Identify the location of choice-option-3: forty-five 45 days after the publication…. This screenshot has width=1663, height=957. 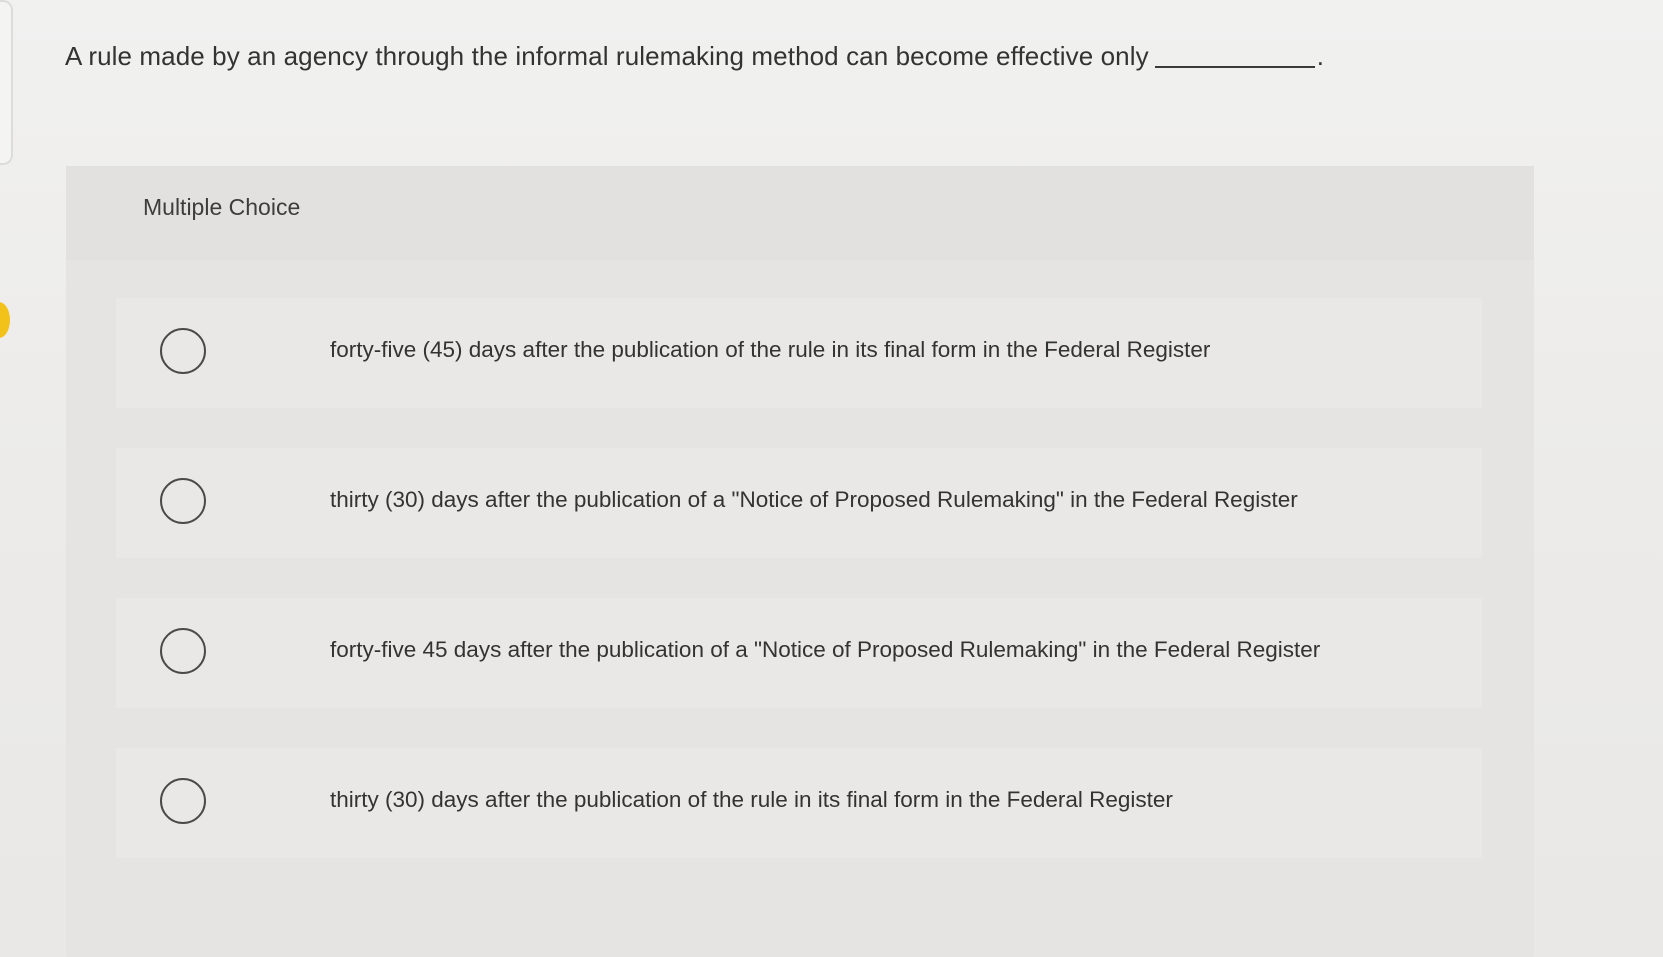
(799, 653).